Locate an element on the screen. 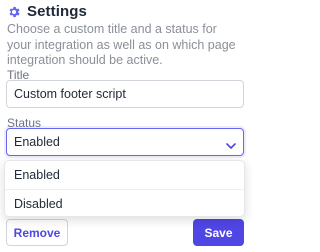 The width and height of the screenshot is (320, 252). save-button: Save is located at coordinates (218, 232).